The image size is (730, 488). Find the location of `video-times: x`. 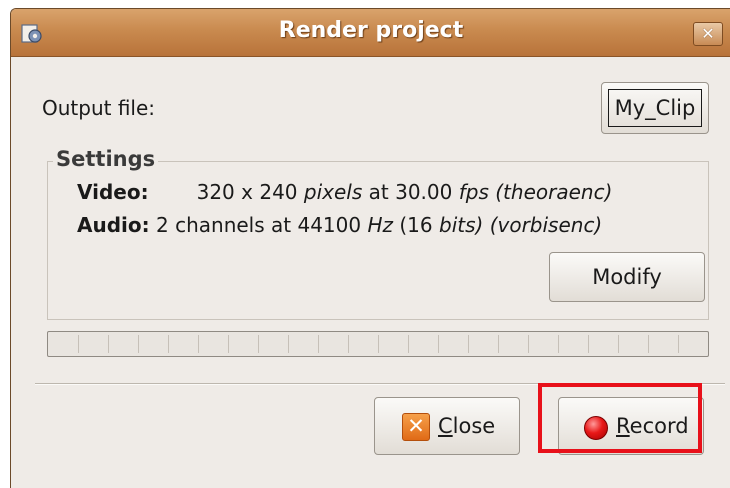

video-times: x is located at coordinates (247, 192).